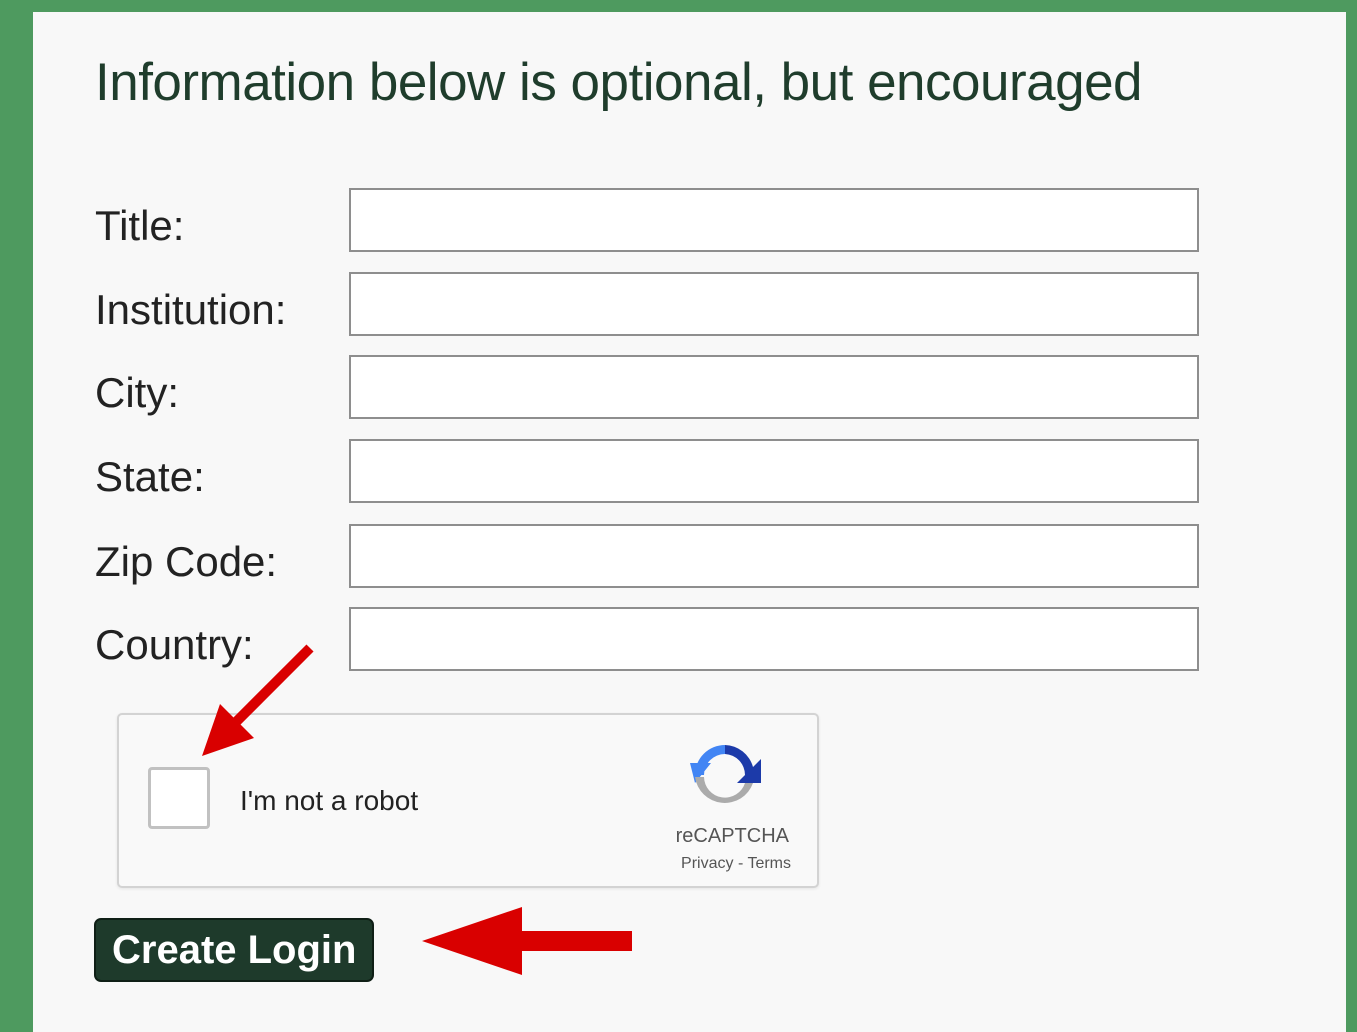 This screenshot has width=1357, height=1032. What do you see at coordinates (707, 863) in the screenshot?
I see `recaptcha-privacy-link: Privacy` at bounding box center [707, 863].